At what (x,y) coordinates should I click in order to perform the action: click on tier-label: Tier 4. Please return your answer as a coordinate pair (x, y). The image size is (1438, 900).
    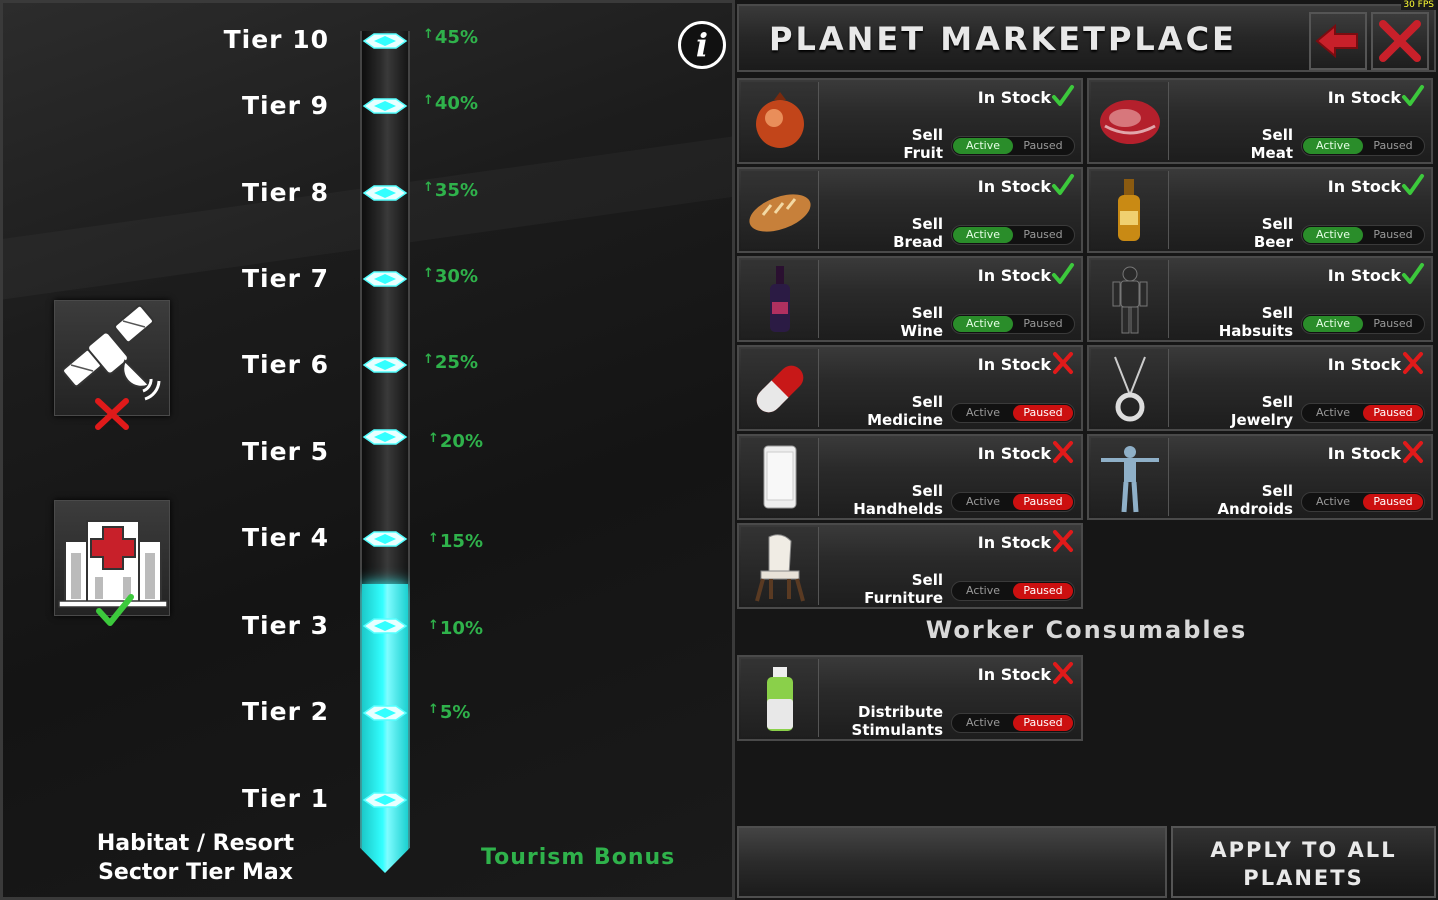
    Looking at the image, I should click on (285, 537).